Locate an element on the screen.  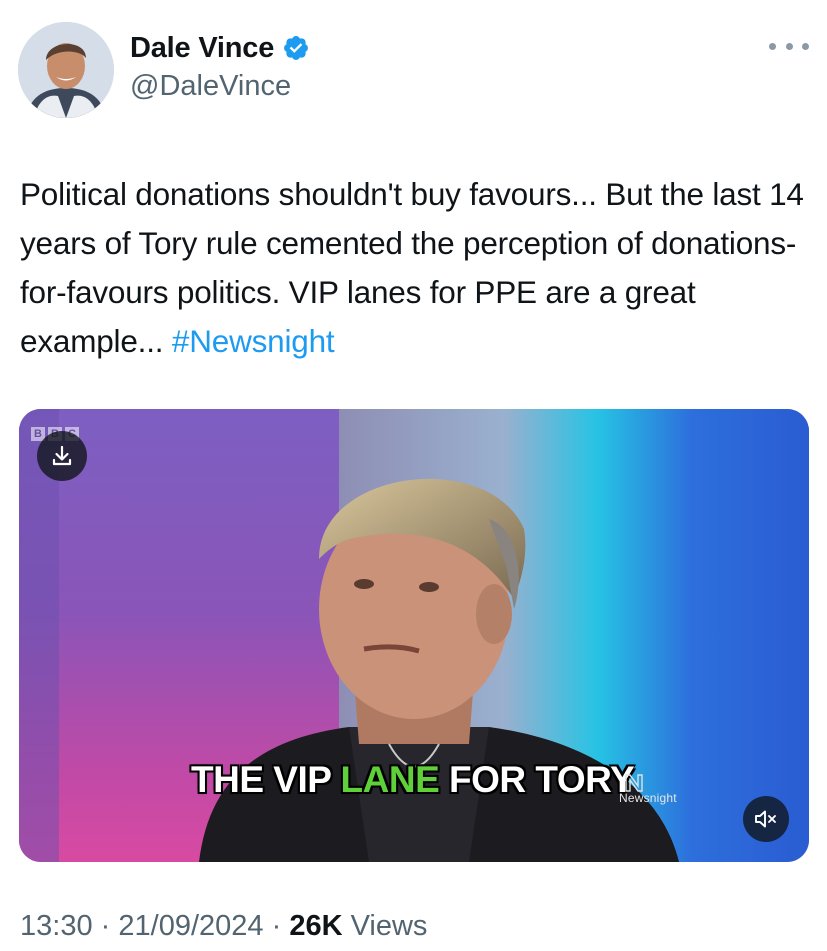
views-label: Views is located at coordinates (389, 926).